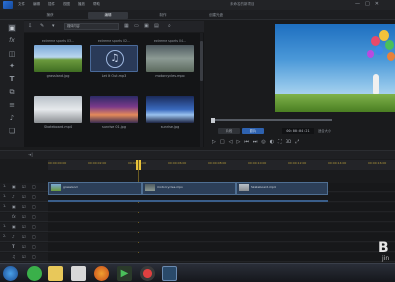 The image size is (395, 282). I want to click on seek-knob, so click(213, 120).